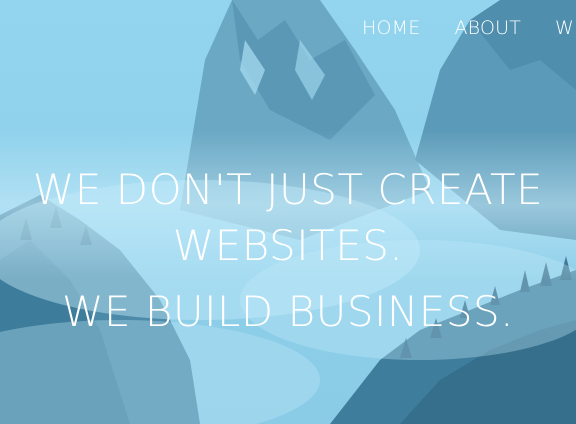 The image size is (576, 424). What do you see at coordinates (288, 245) in the screenshot?
I see `hero-headline-line-2: WEBSITES.` at bounding box center [288, 245].